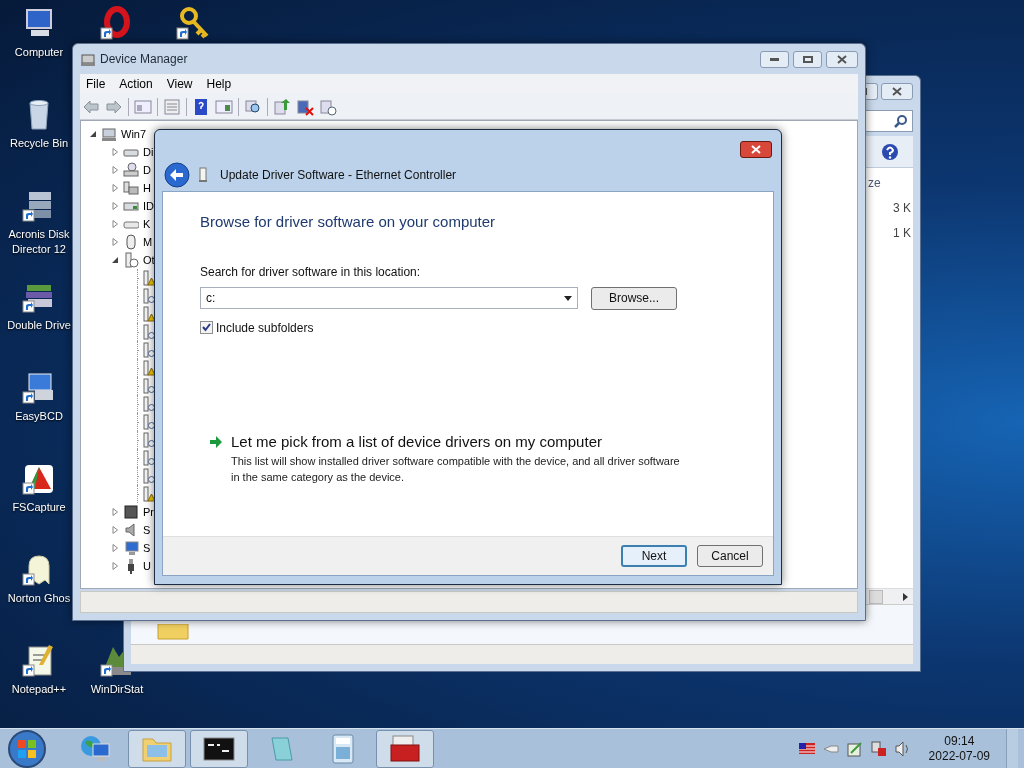  What do you see at coordinates (147, 170) in the screenshot?
I see `tree-item: D` at bounding box center [147, 170].